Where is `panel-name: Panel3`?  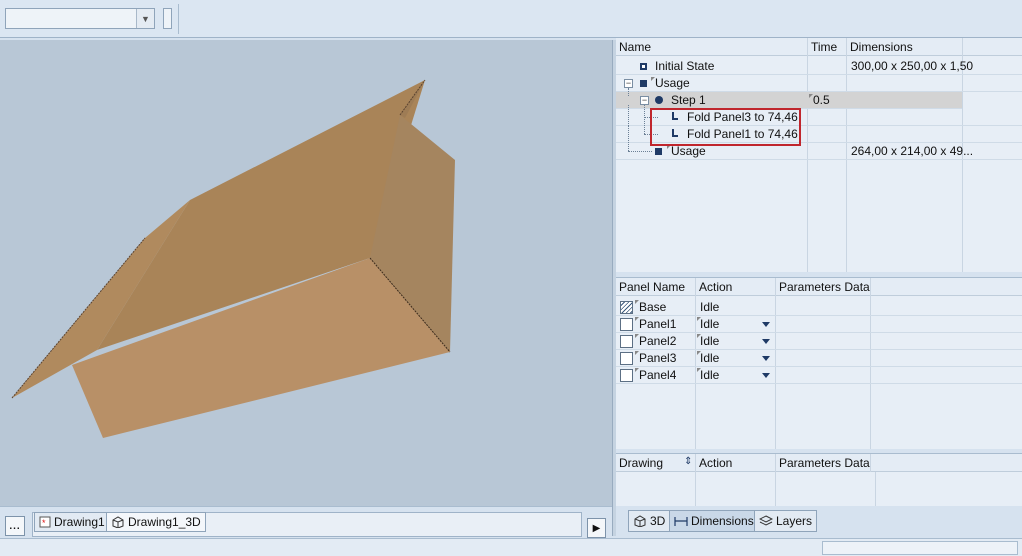 panel-name: Panel3 is located at coordinates (658, 358).